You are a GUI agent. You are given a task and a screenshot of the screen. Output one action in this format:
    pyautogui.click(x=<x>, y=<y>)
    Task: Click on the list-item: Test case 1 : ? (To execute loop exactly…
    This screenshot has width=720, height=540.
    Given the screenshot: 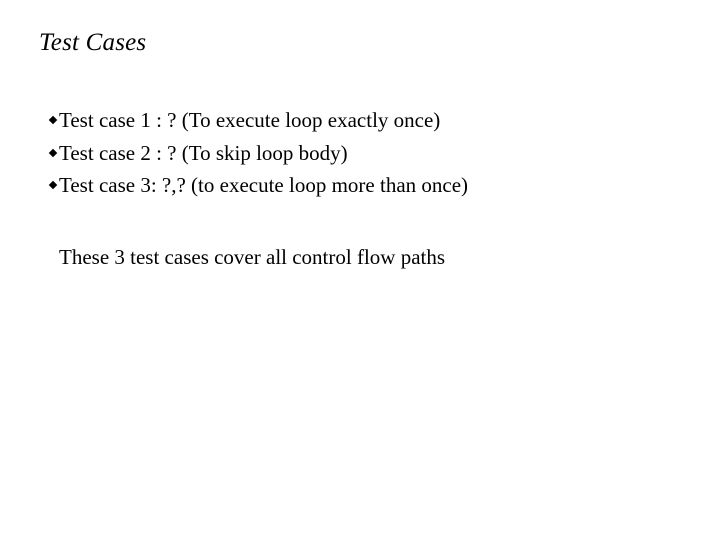 What is the action you would take?
    pyautogui.click(x=258, y=120)
    